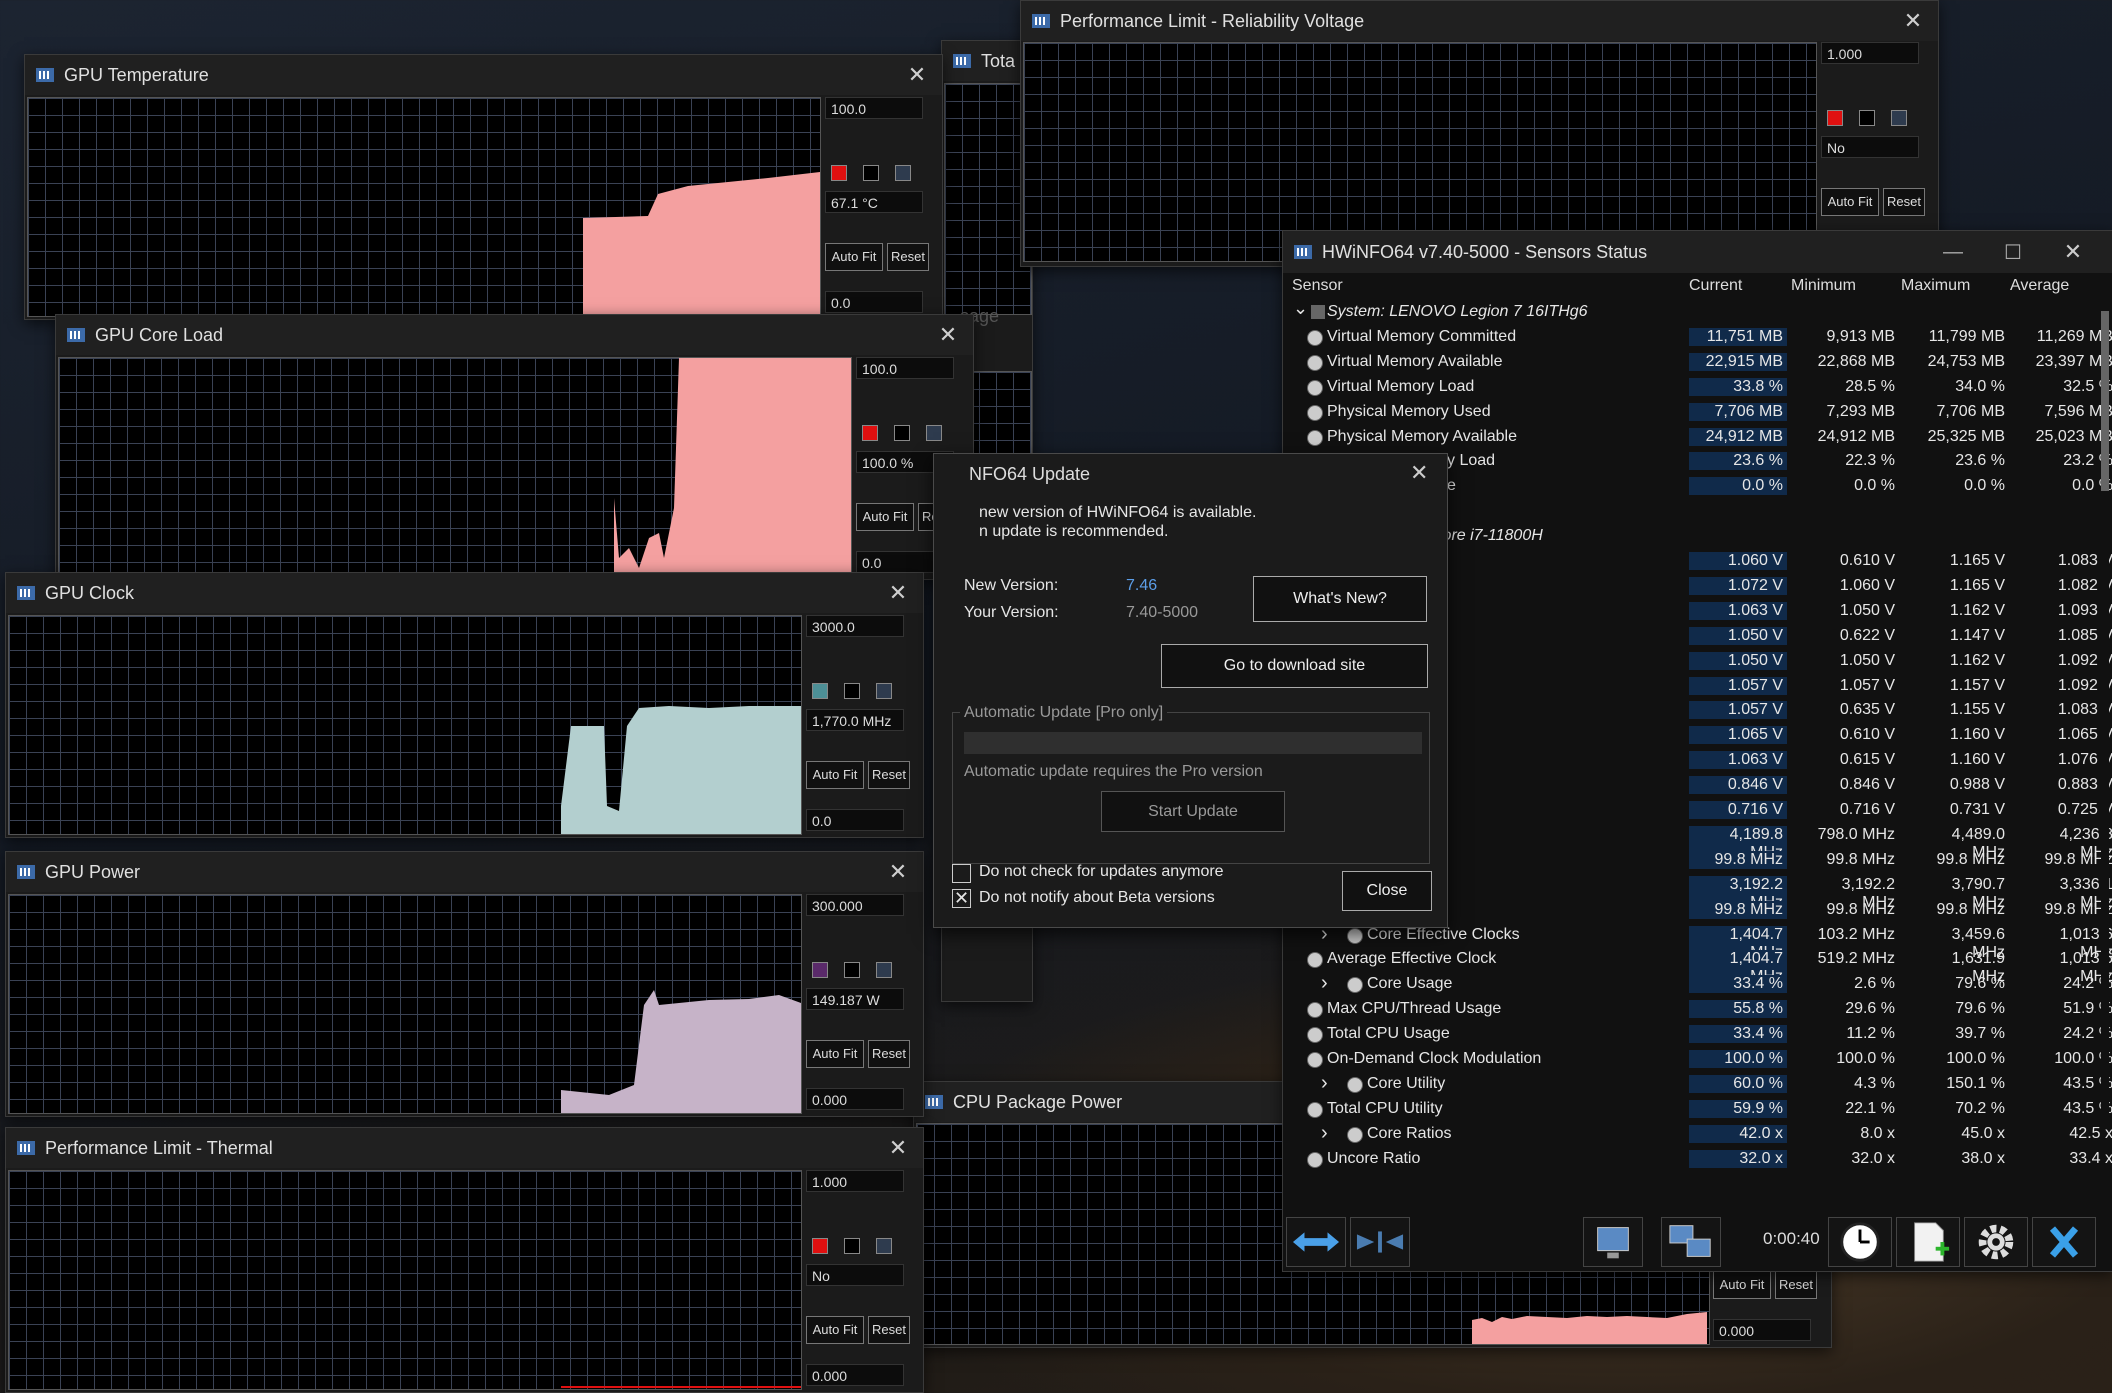  Describe the element at coordinates (1340, 599) in the screenshot. I see `whats-new-button: What's New?` at that location.